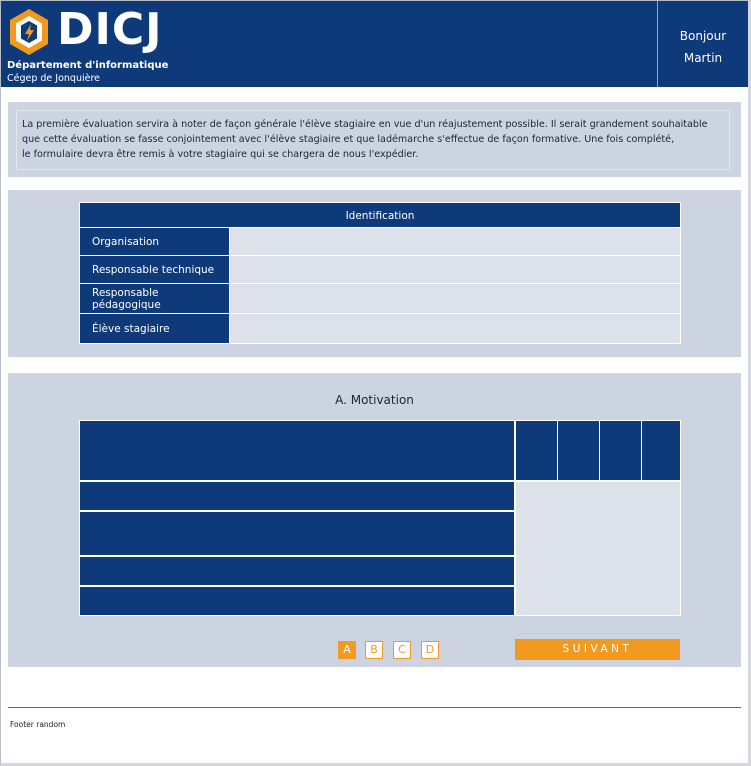 The image size is (751, 766). I want to click on user-greeting: Bonjour Martin, so click(703, 47).